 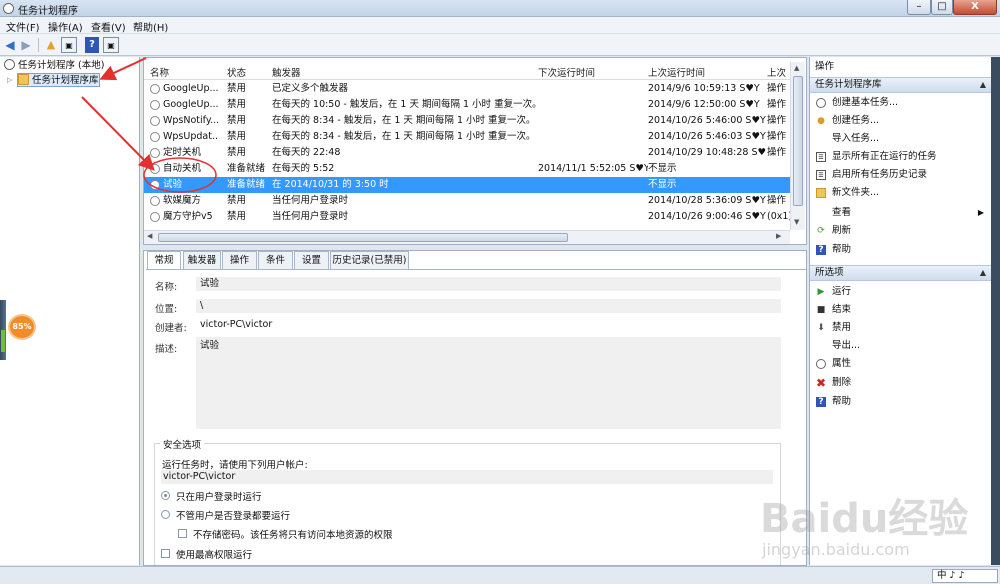 I want to click on checkbox-no-password, so click(x=182, y=533).